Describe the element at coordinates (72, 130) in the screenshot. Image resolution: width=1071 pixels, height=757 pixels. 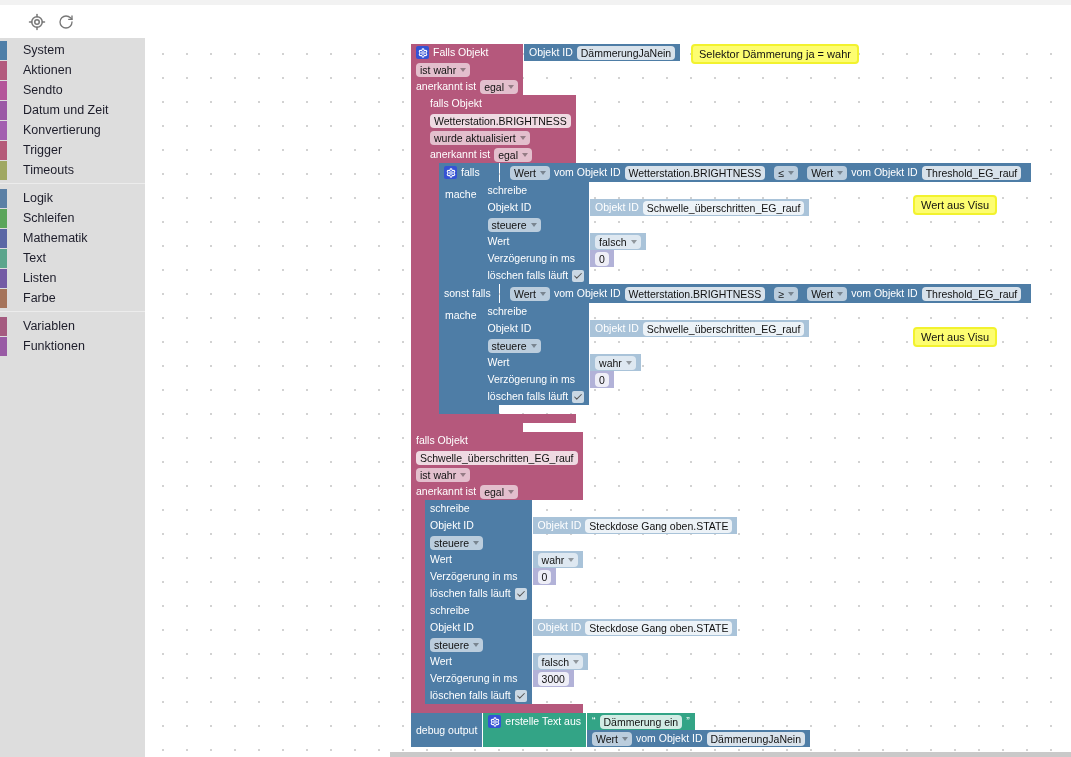
I see `toolbox-category: Konvertierung` at that location.